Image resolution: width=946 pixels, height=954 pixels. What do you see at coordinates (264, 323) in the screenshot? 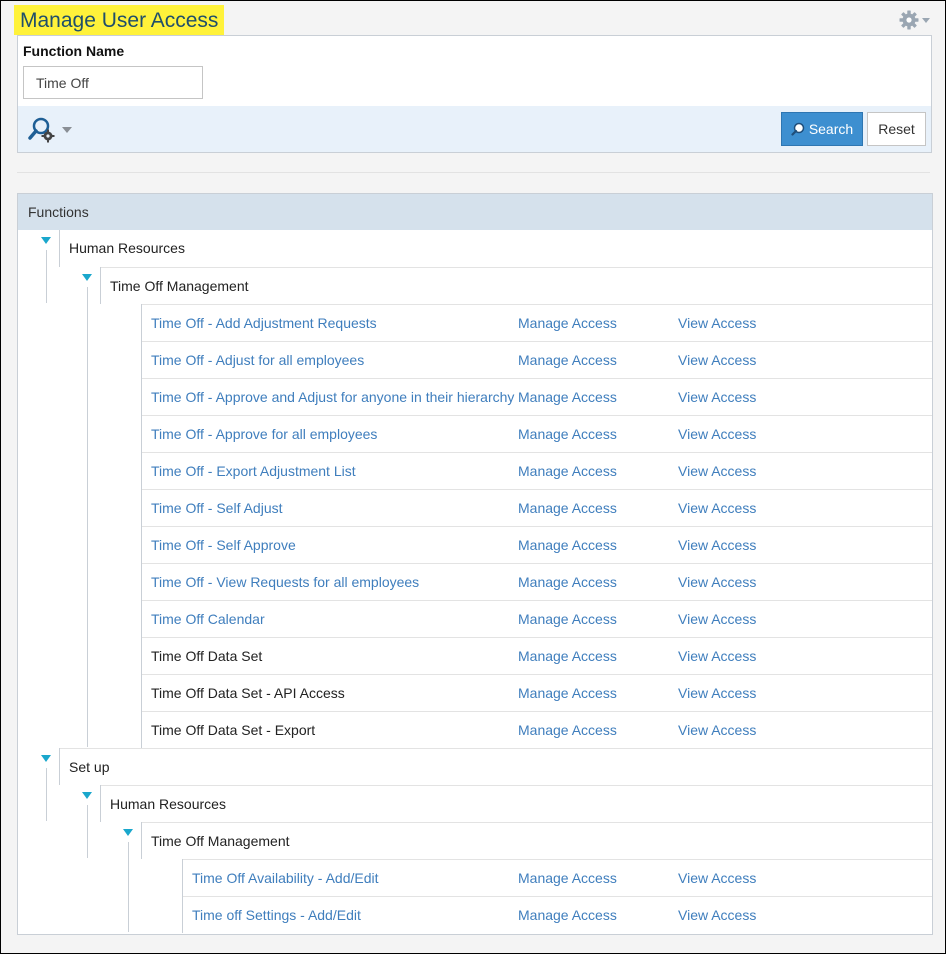
I see `function-name: Time Off - Add Adjustment Requests` at bounding box center [264, 323].